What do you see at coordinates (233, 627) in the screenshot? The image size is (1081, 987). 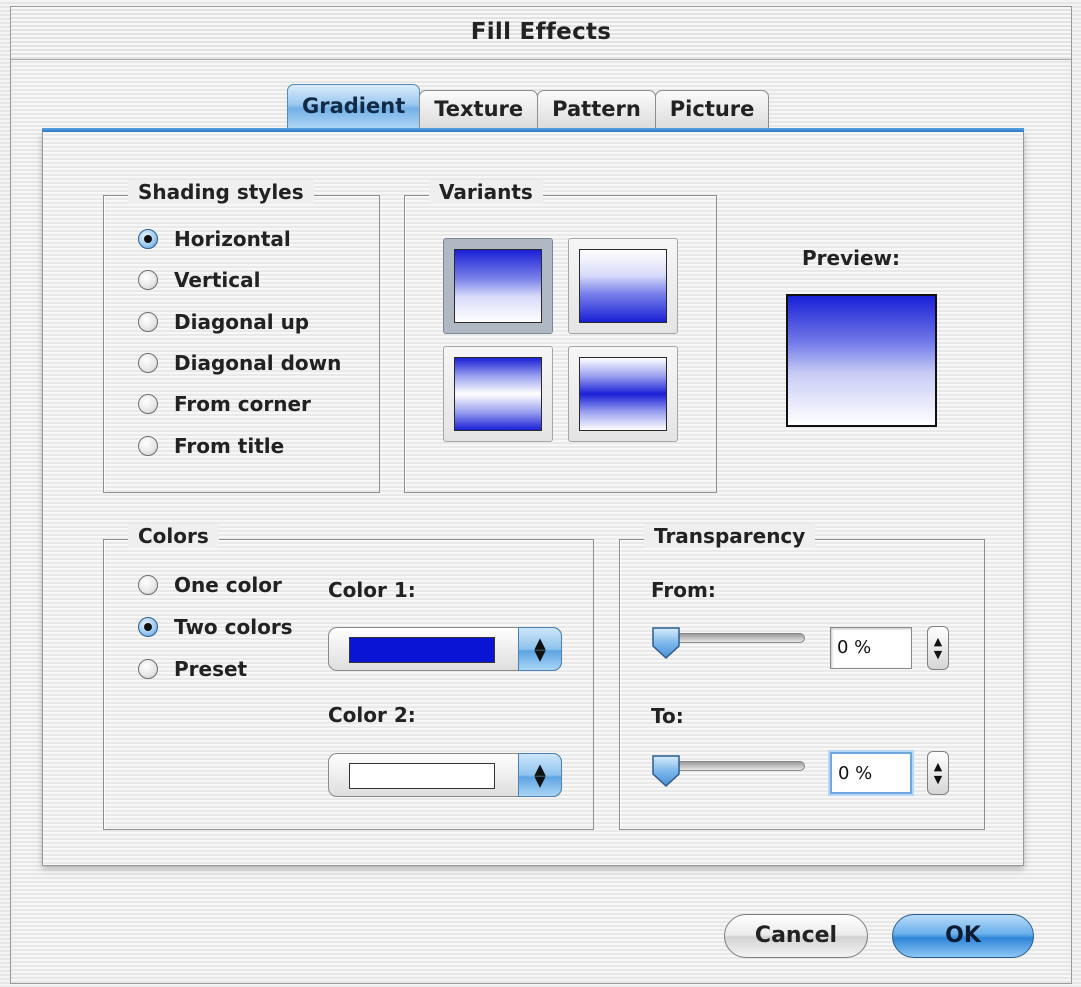 I see `radio-two-colors-label: Two colors` at bounding box center [233, 627].